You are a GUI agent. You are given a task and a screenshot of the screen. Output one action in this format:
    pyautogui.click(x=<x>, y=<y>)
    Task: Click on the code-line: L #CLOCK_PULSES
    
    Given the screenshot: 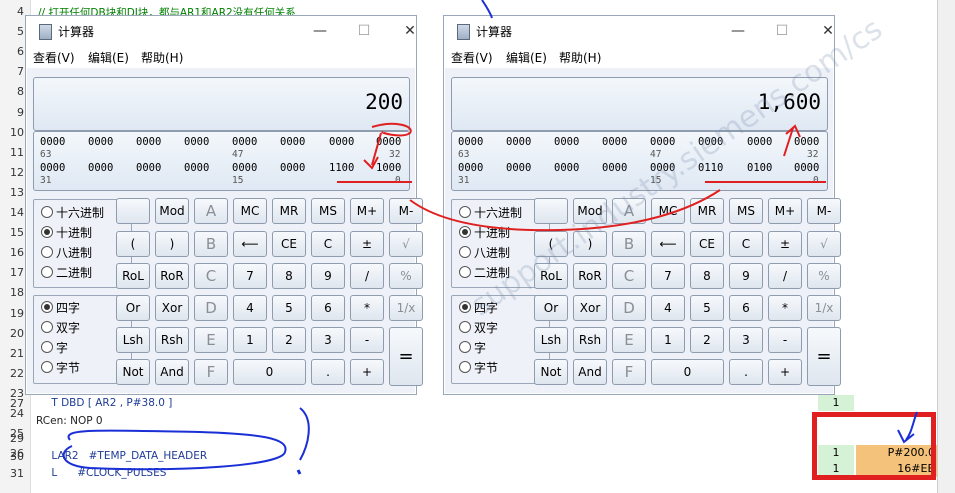 What is the action you would take?
    pyautogui.click(x=102, y=473)
    